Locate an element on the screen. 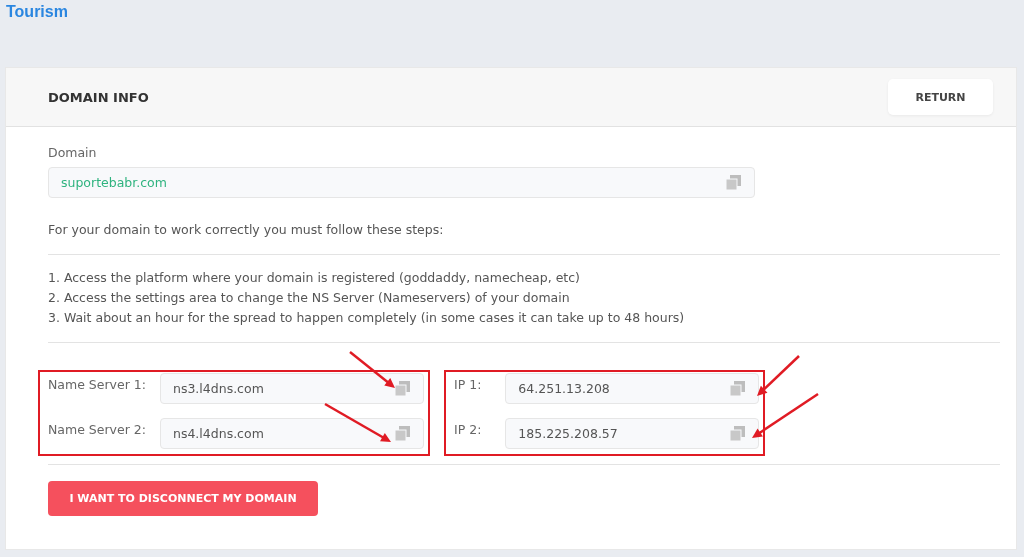 The image size is (1024, 557). arrow is located at coordinates (357, 422).